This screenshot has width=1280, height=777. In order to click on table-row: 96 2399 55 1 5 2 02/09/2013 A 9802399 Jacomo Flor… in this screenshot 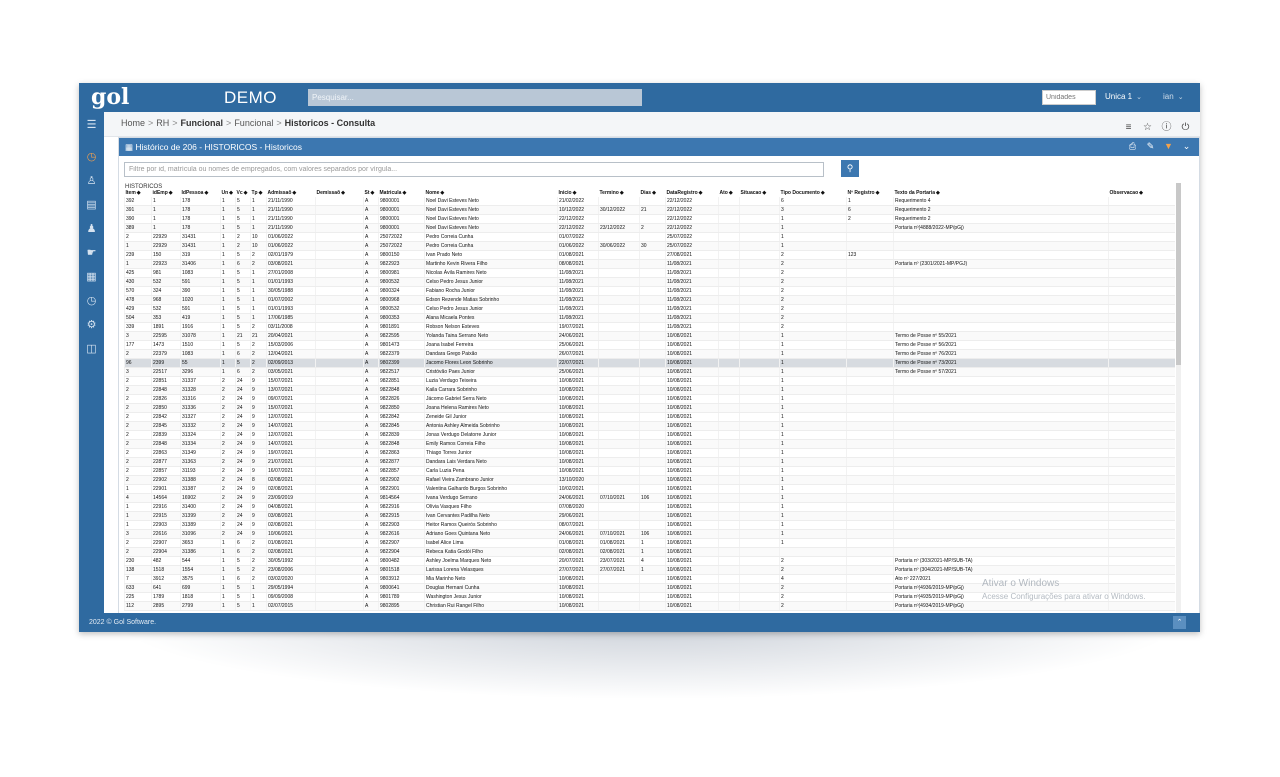, I will do `click(649, 363)`.